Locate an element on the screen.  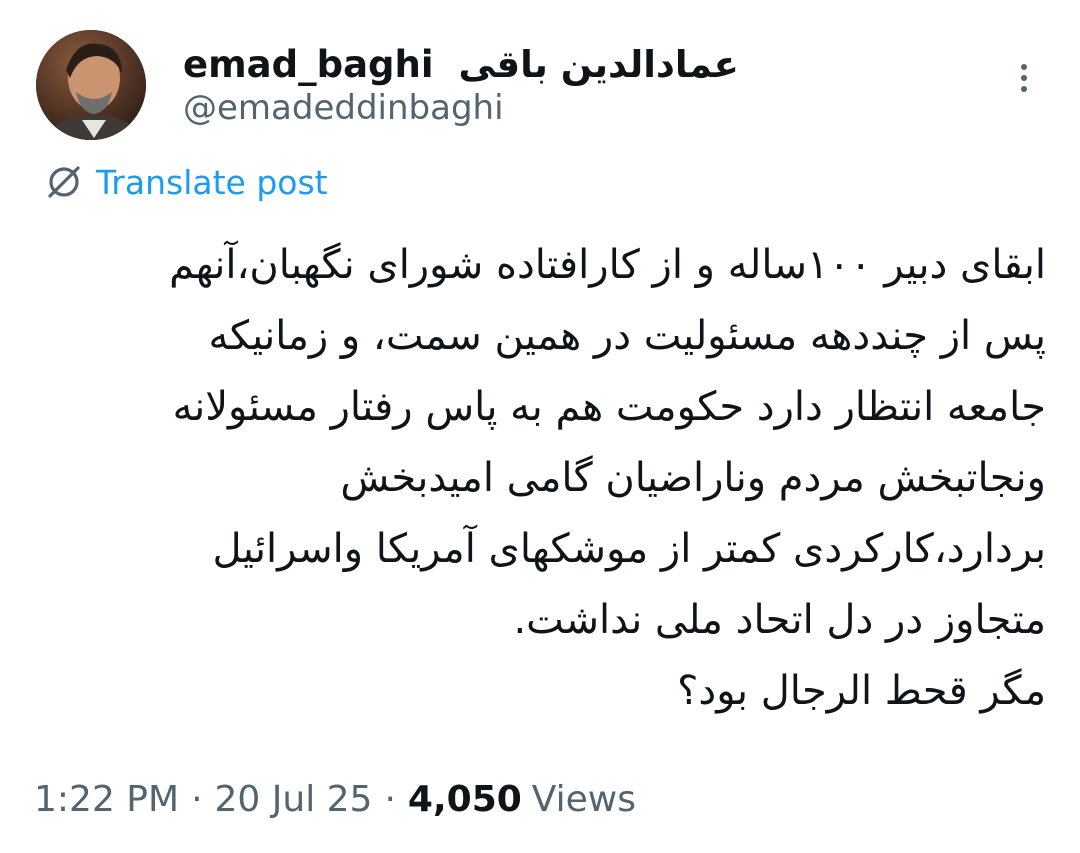
tweet-line: متجاوز در دل اتحاد ملی نداشت. is located at coordinates (779, 620).